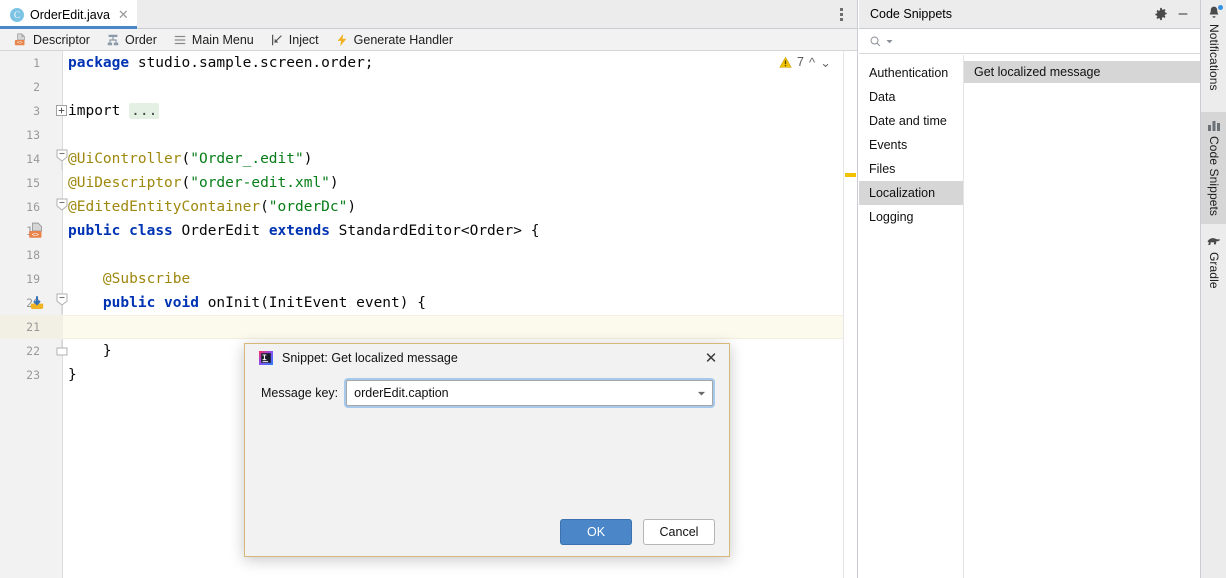  I want to click on right-tool-rail: Notifications Code Snippets Gradle, so click(1213, 289).